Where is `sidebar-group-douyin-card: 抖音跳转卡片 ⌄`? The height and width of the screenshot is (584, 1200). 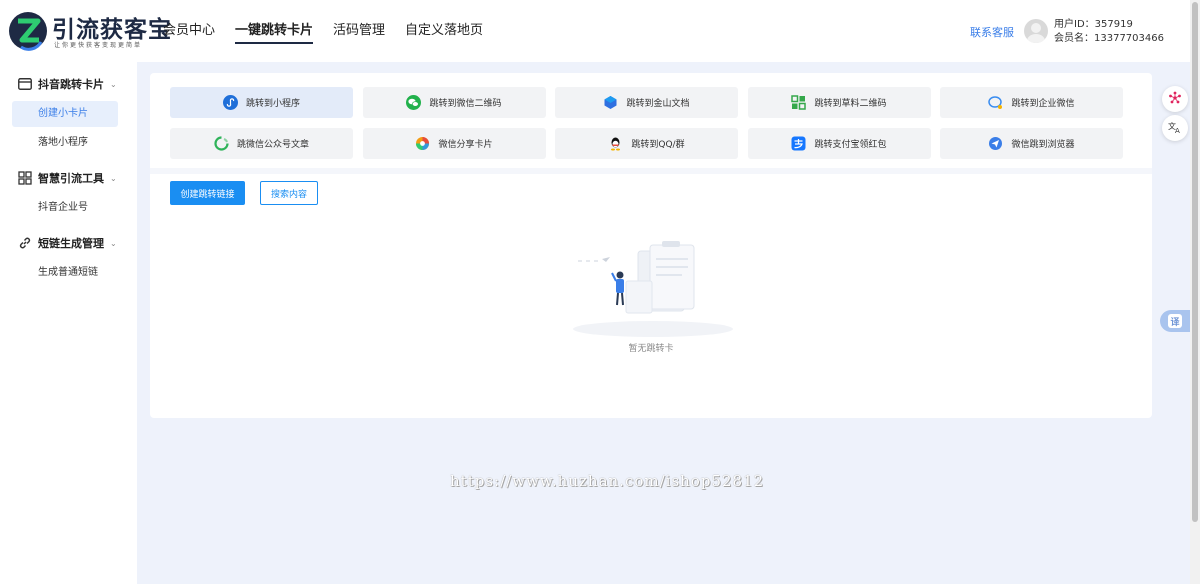 sidebar-group-douyin-card: 抖音跳转卡片 ⌄ is located at coordinates (67, 84).